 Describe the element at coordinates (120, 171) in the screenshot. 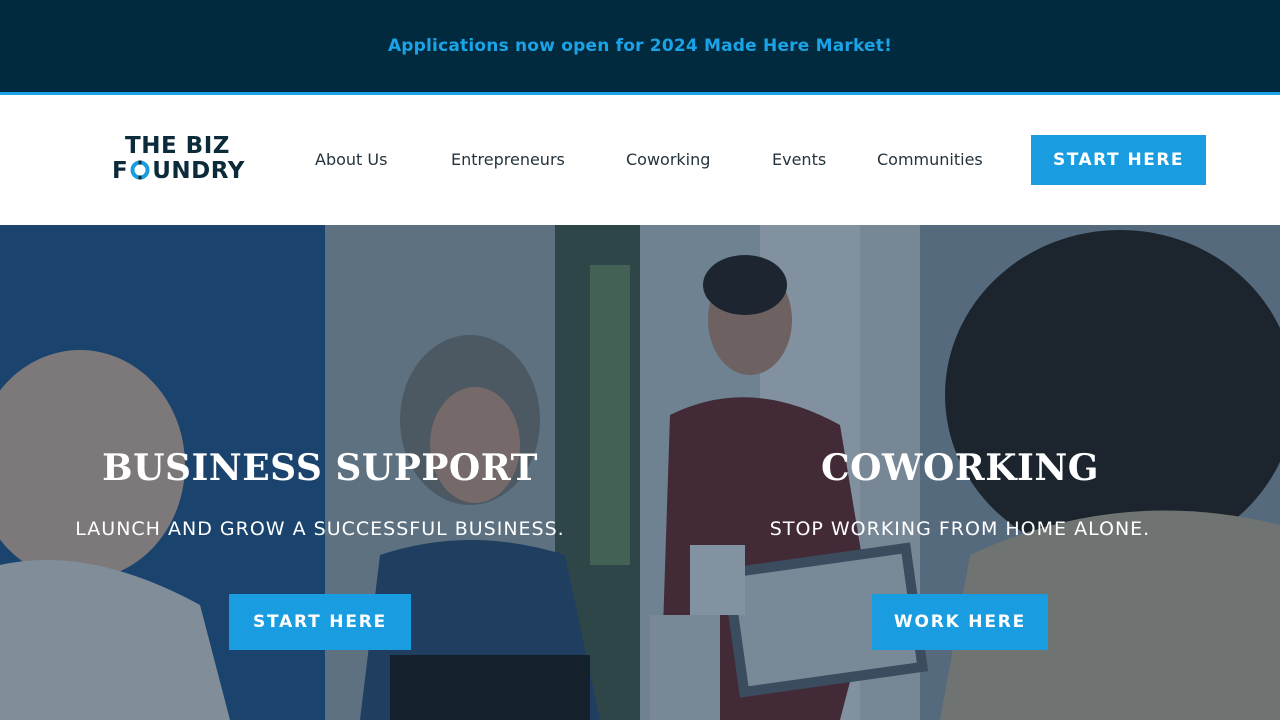

I see `logo-line2-prefix: F` at that location.